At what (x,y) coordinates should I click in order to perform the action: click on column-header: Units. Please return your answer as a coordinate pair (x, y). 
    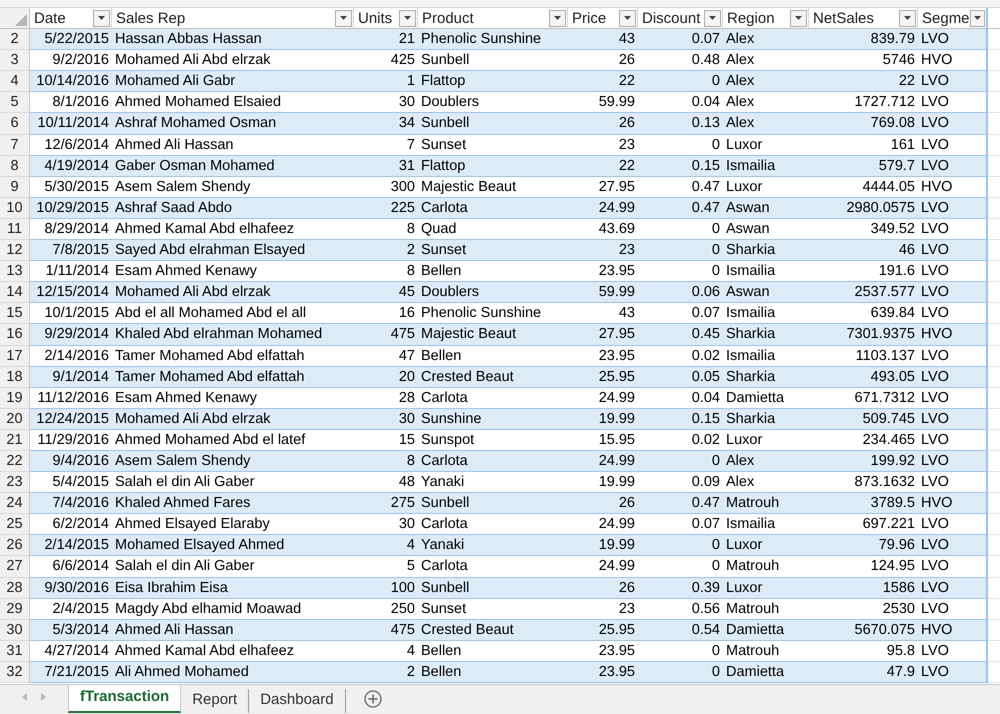
    Looking at the image, I should click on (386, 19).